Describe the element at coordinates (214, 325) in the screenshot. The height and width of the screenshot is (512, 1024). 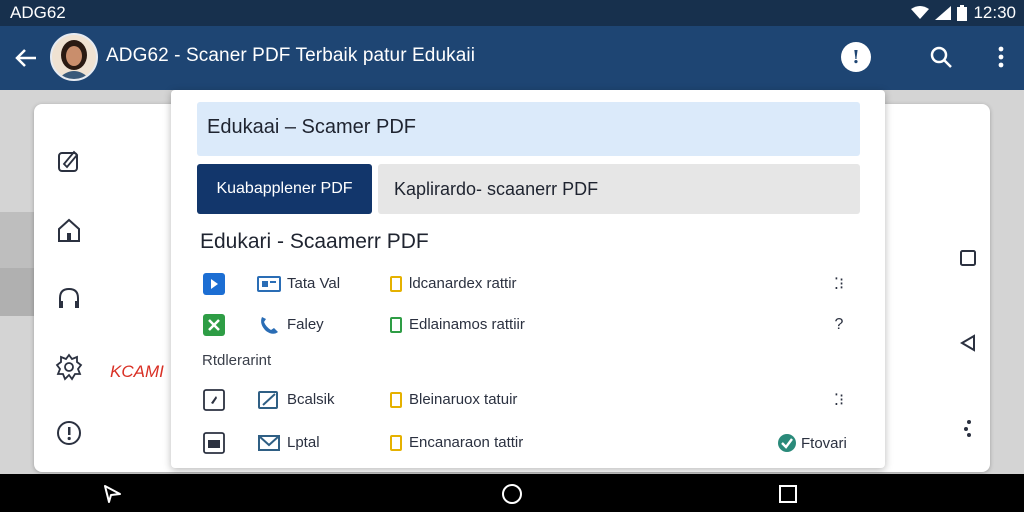
I see `green-app-icon` at that location.